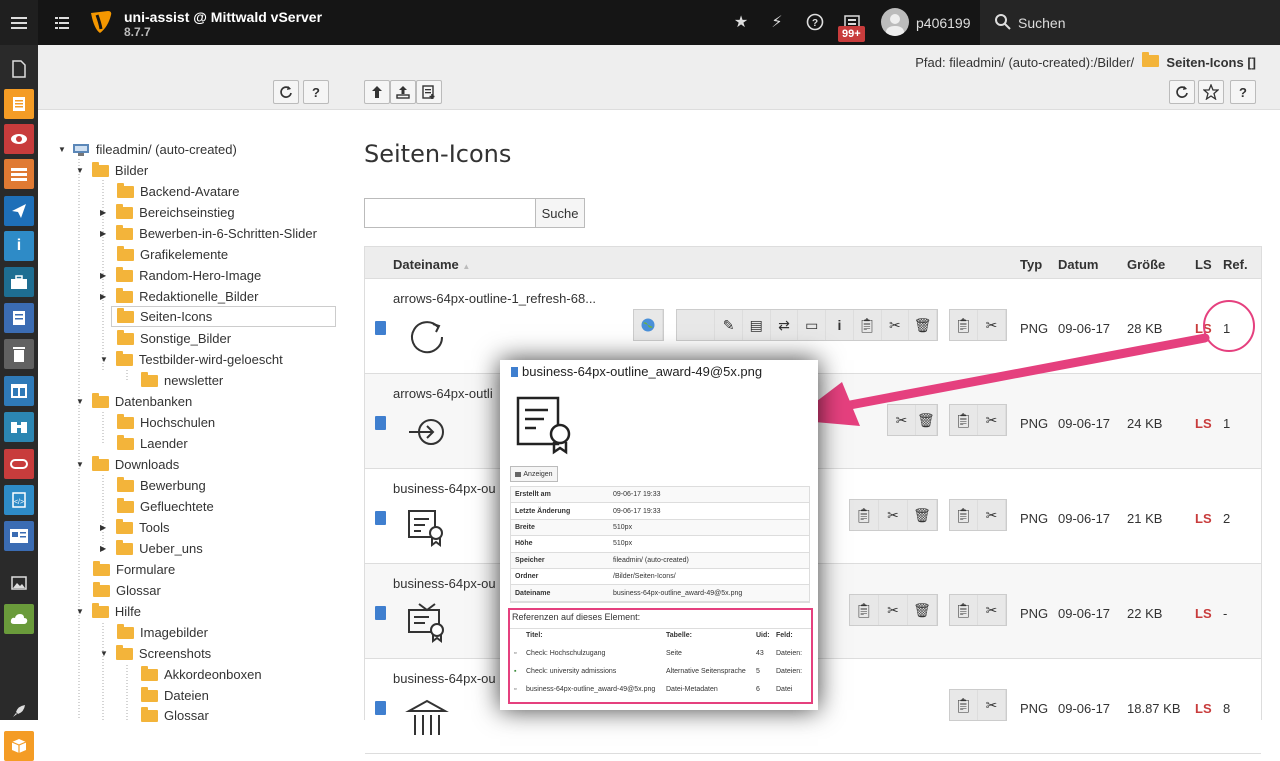 This screenshot has height=761, width=1280. Describe the element at coordinates (1225, 613) in the screenshot. I see `reference-count: -` at that location.